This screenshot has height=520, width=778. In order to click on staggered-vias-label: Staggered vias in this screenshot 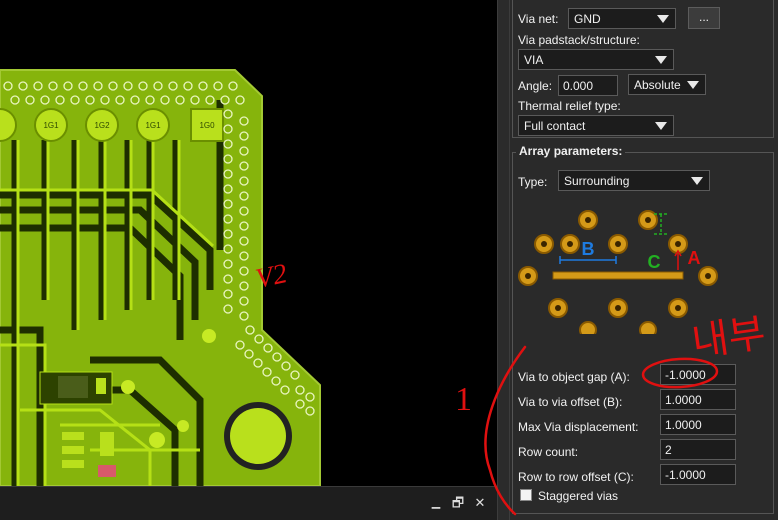, I will do `click(578, 496)`.